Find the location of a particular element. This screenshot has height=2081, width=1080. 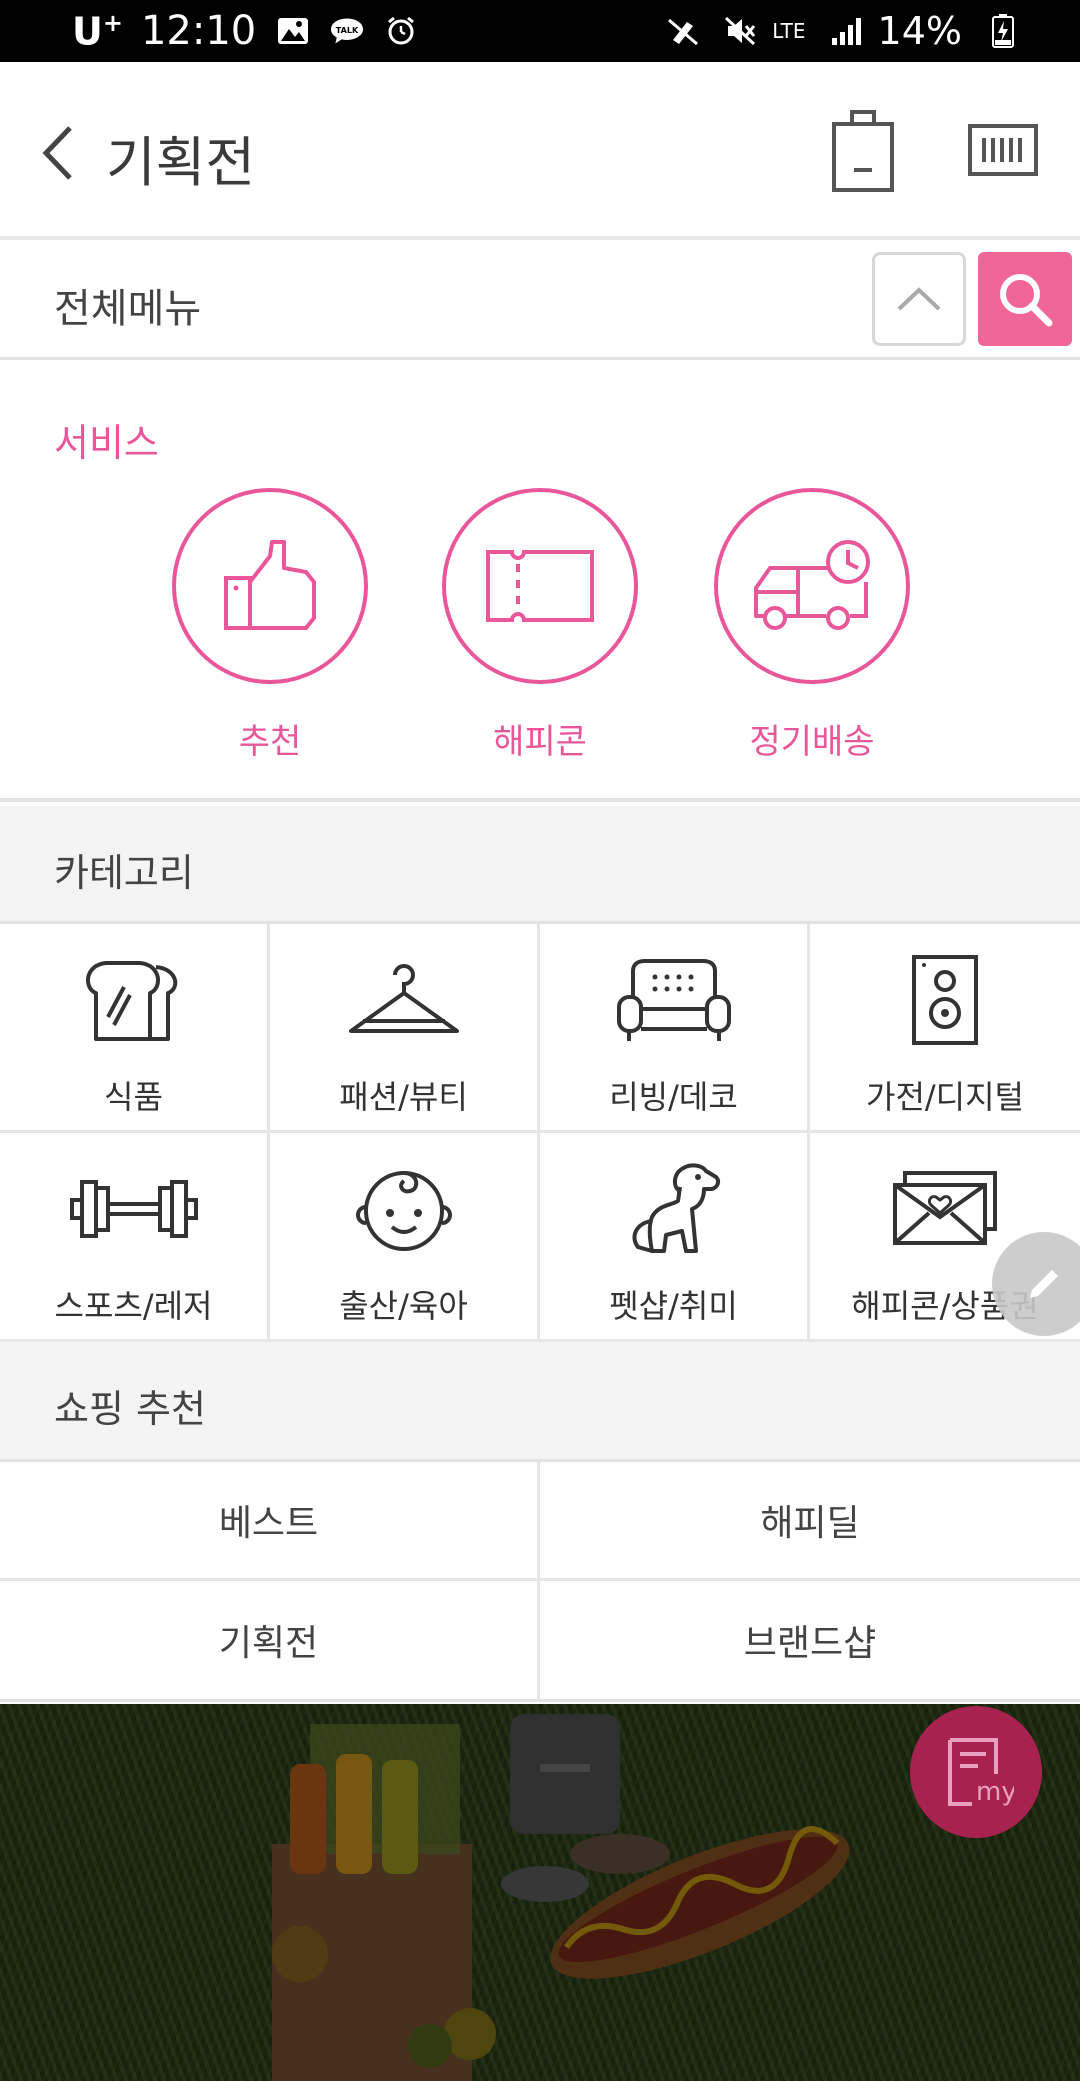

category-baby: 출산/육아 is located at coordinates (405, 1237).